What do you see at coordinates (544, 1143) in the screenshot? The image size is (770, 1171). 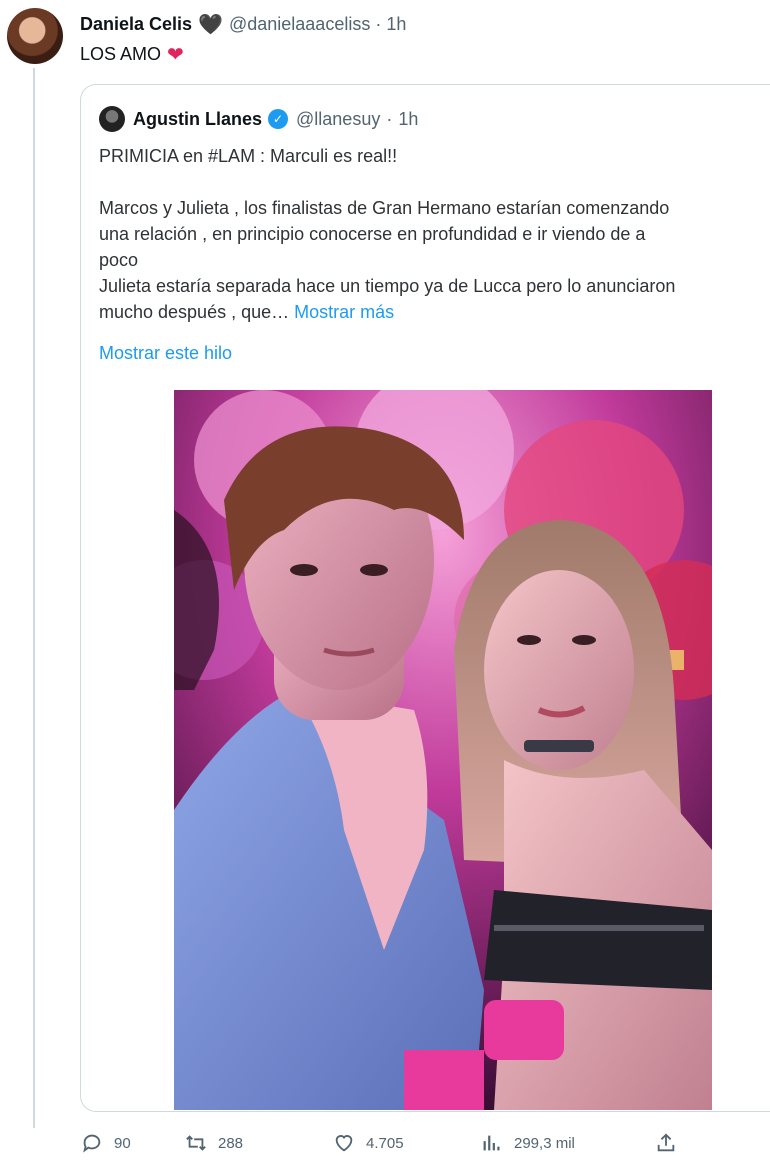 I see `views-count: 299,3 mil` at bounding box center [544, 1143].